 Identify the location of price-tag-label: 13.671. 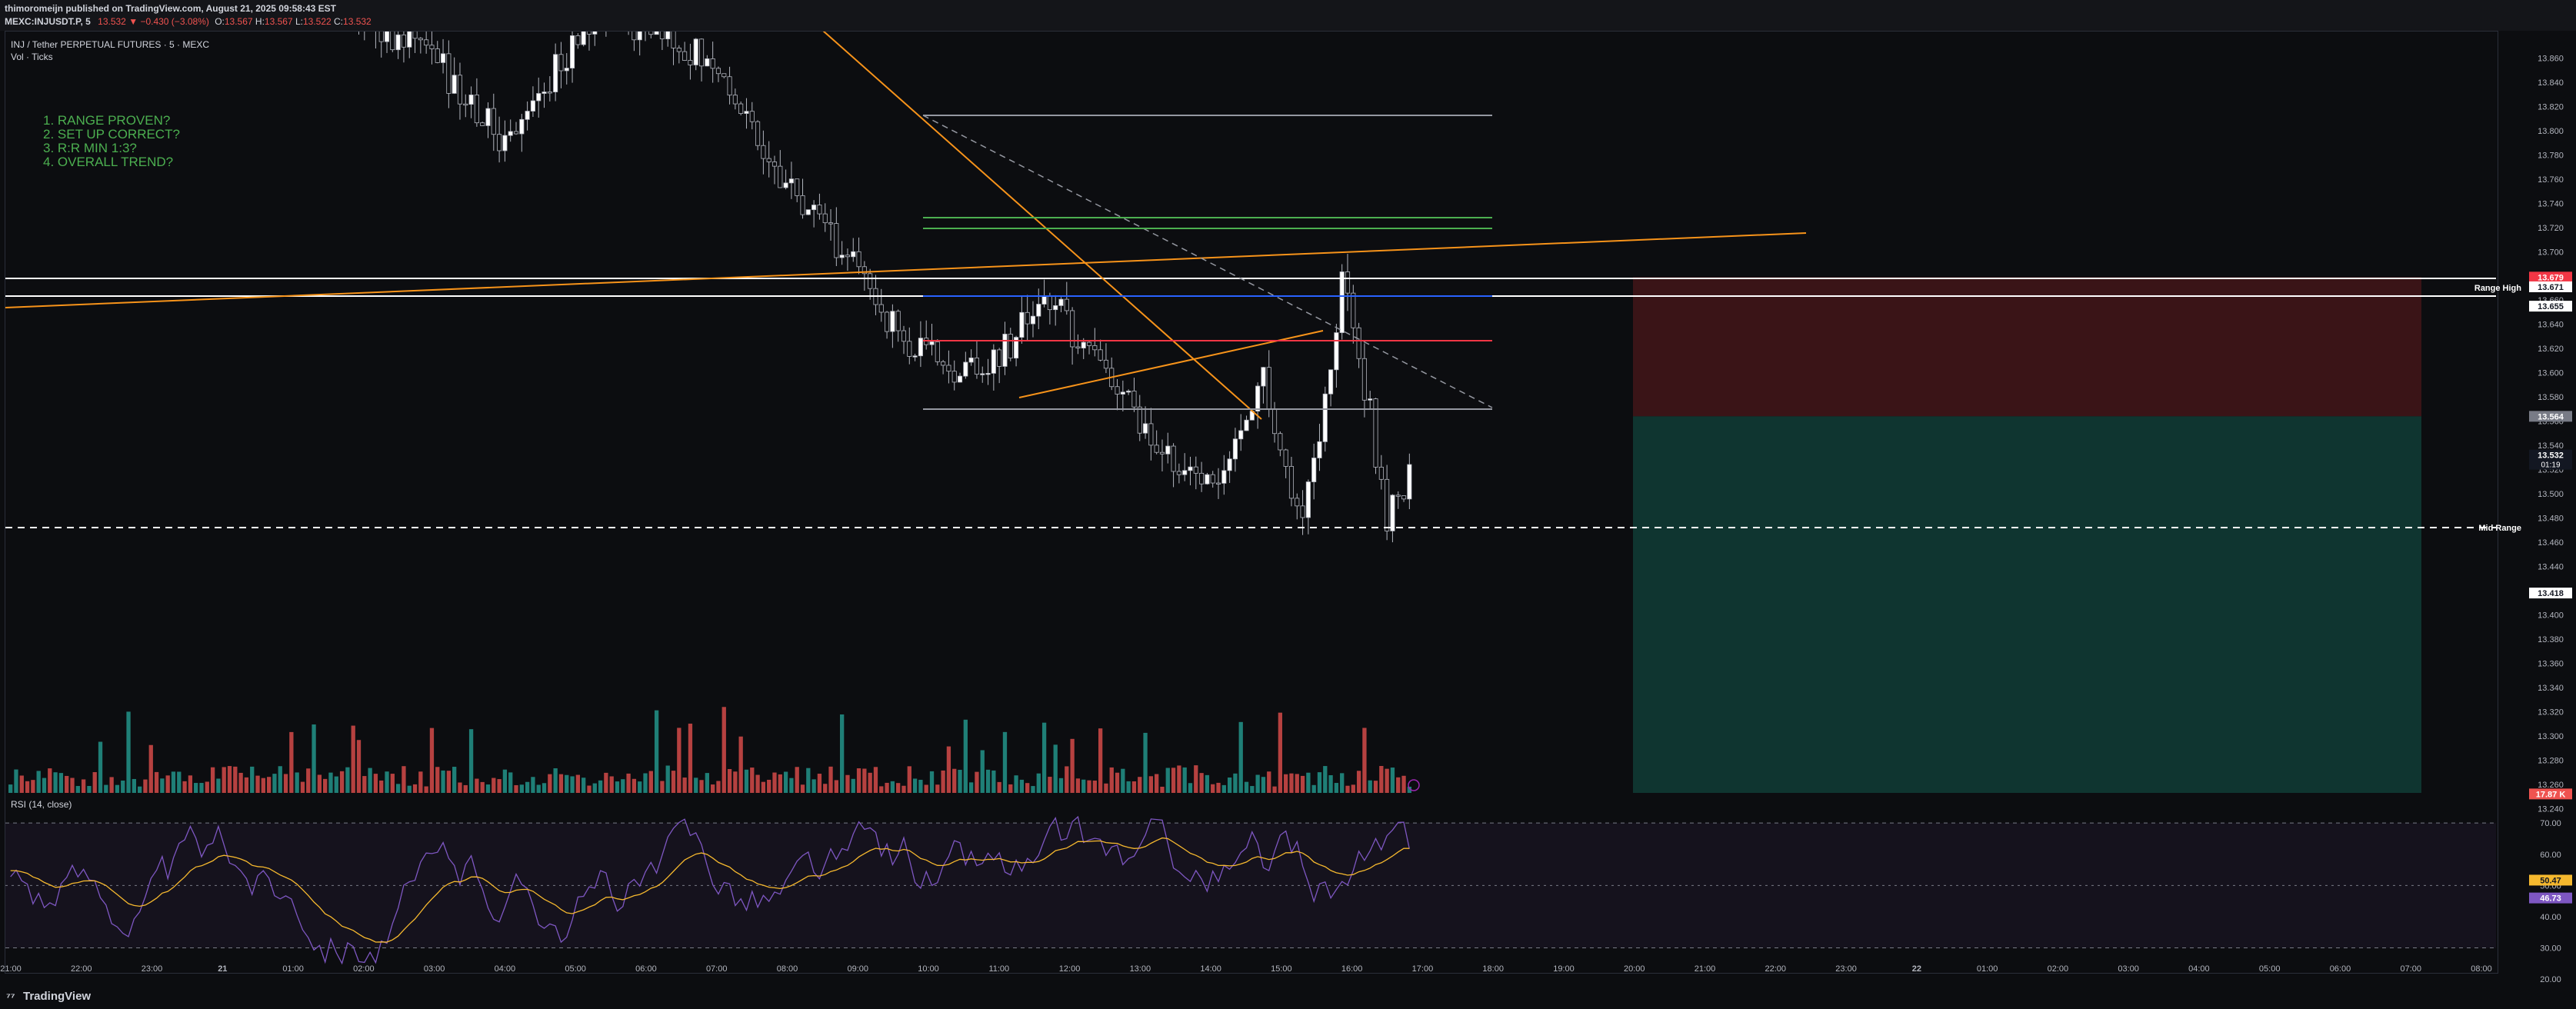
(2551, 287).